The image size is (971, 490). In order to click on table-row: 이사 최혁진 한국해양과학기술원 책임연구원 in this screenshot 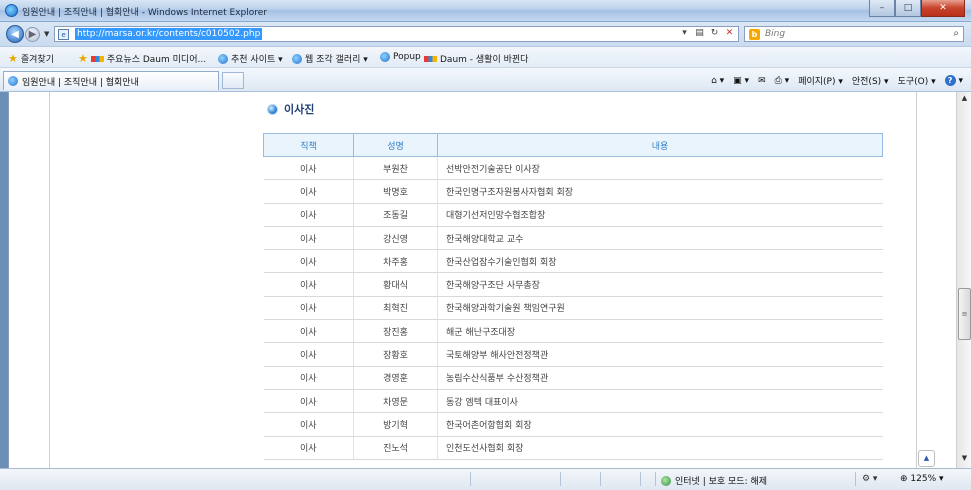, I will do `click(573, 308)`.